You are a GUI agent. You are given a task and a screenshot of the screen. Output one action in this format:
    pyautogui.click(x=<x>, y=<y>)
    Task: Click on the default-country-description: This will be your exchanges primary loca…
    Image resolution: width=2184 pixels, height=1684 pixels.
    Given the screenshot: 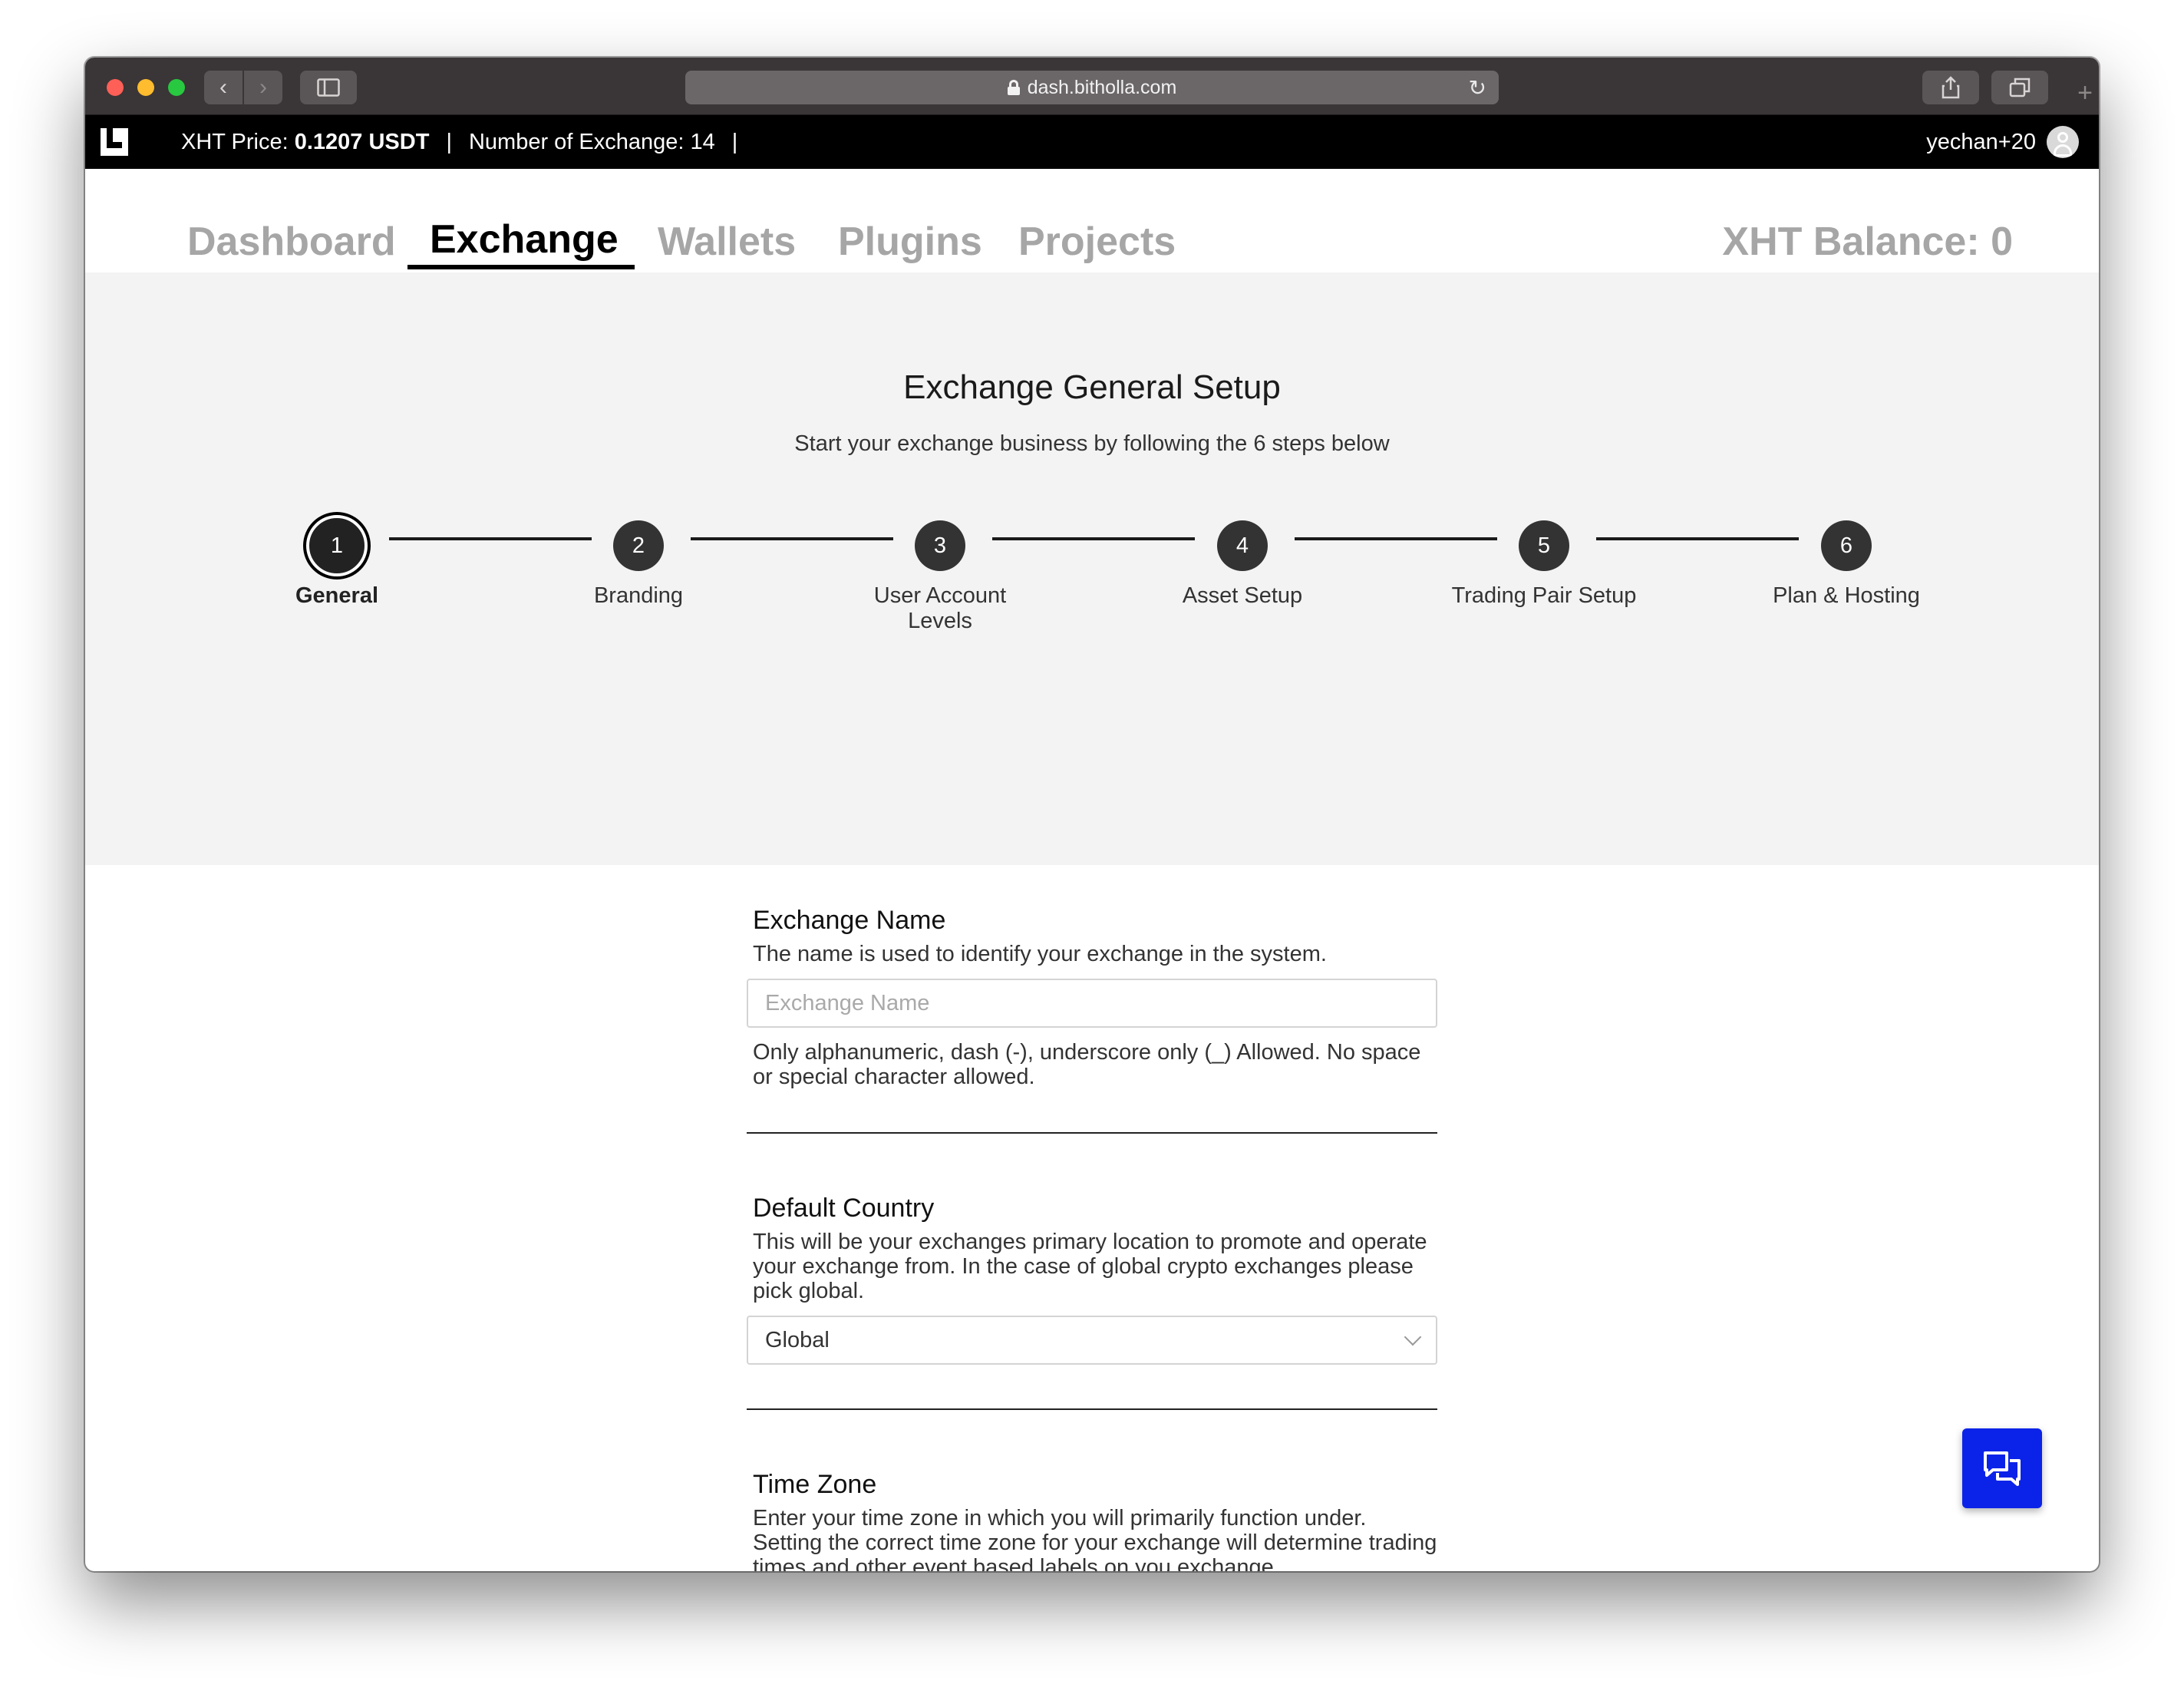 What is the action you would take?
    pyautogui.click(x=1090, y=1266)
    